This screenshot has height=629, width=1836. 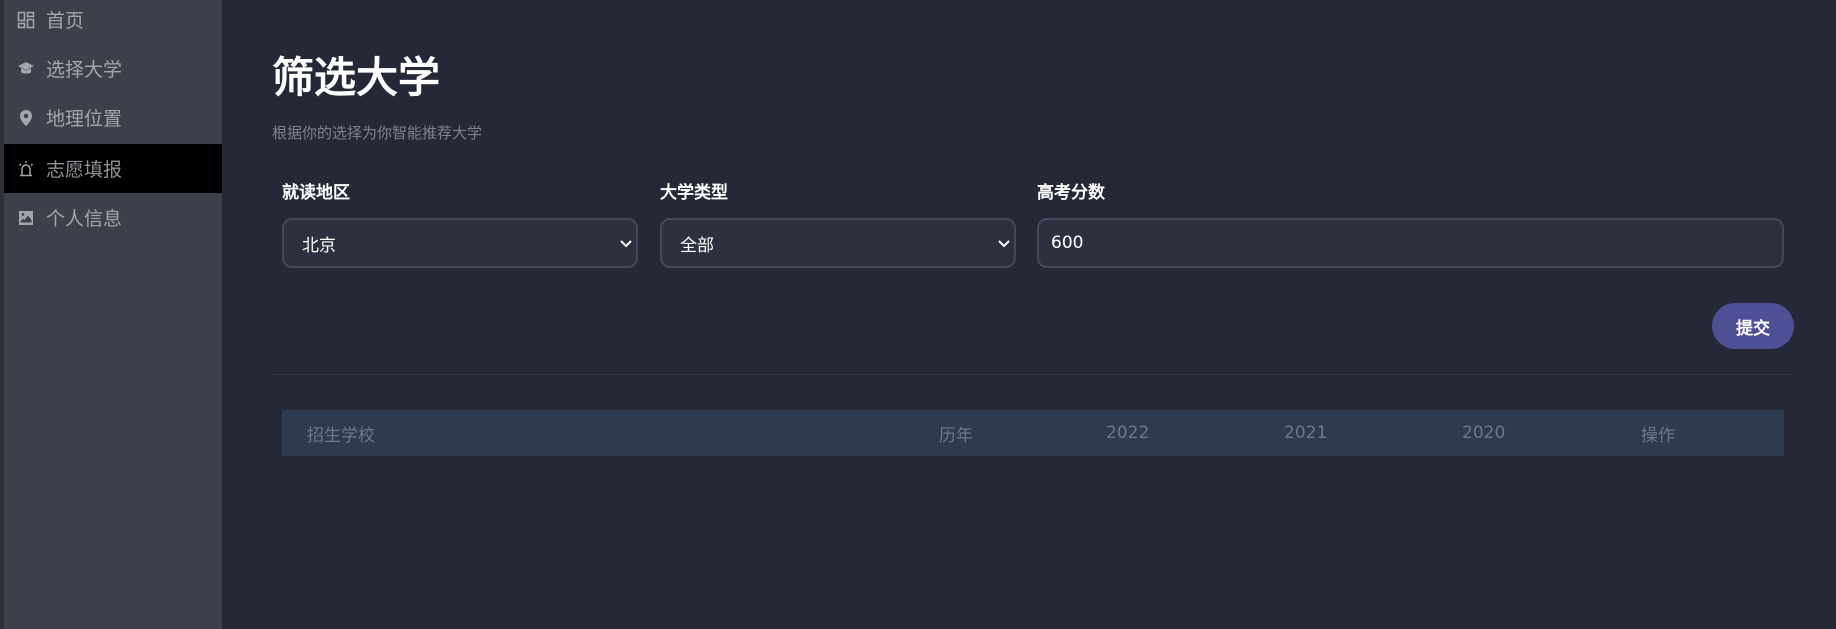 I want to click on map-pin-icon, so click(x=26, y=118).